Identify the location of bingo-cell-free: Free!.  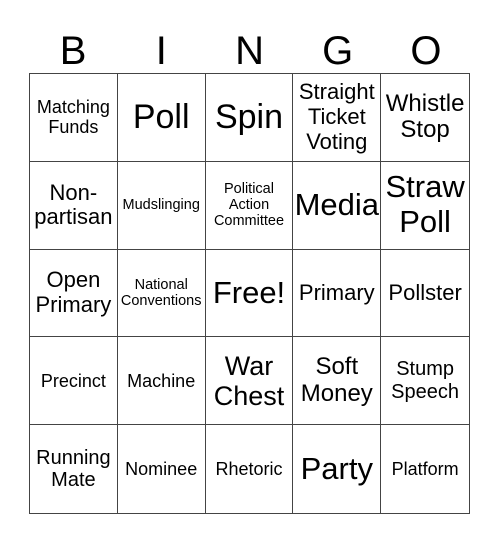
(249, 293).